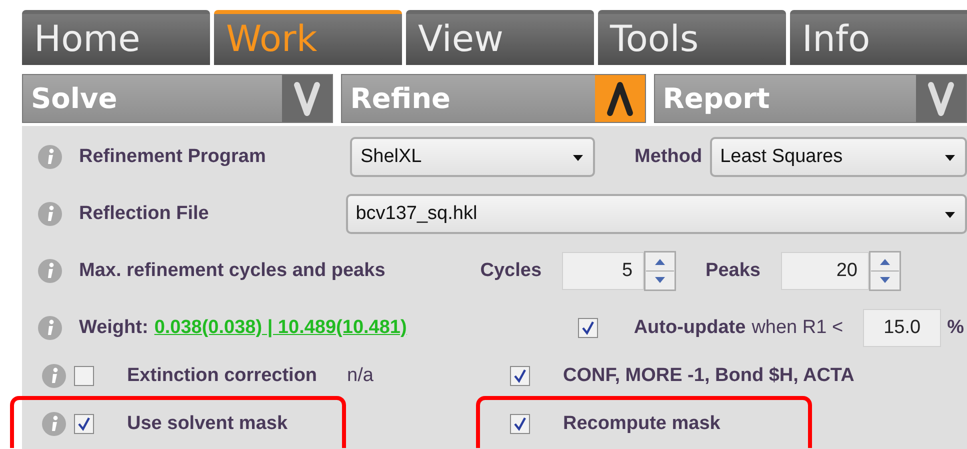  Describe the element at coordinates (511, 271) in the screenshot. I see `field-label: Cycles` at that location.